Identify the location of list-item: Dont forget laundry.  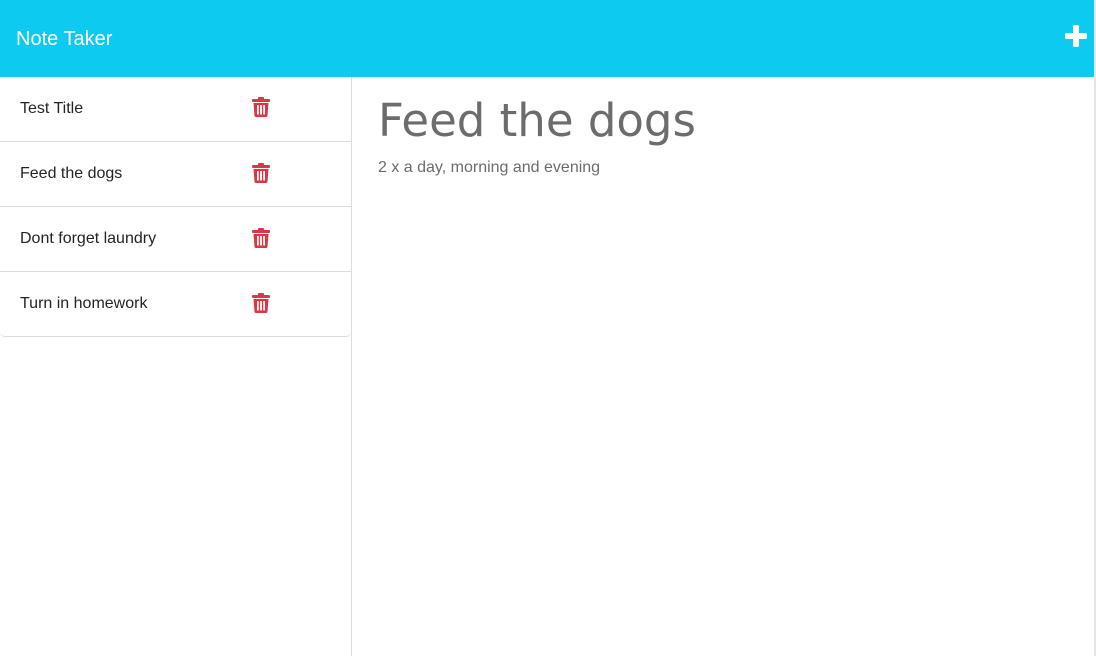
(175, 238).